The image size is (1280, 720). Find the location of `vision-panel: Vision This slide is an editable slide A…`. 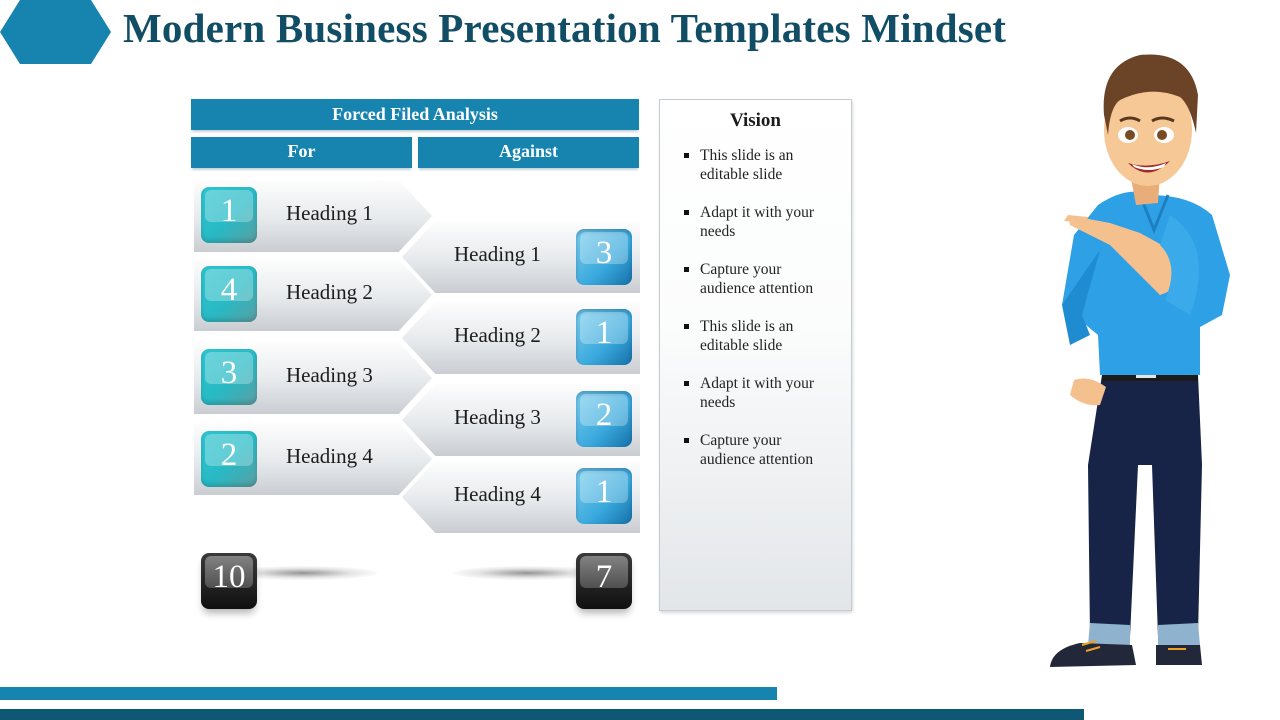

vision-panel: Vision This slide is an editable slide A… is located at coordinates (755, 355).